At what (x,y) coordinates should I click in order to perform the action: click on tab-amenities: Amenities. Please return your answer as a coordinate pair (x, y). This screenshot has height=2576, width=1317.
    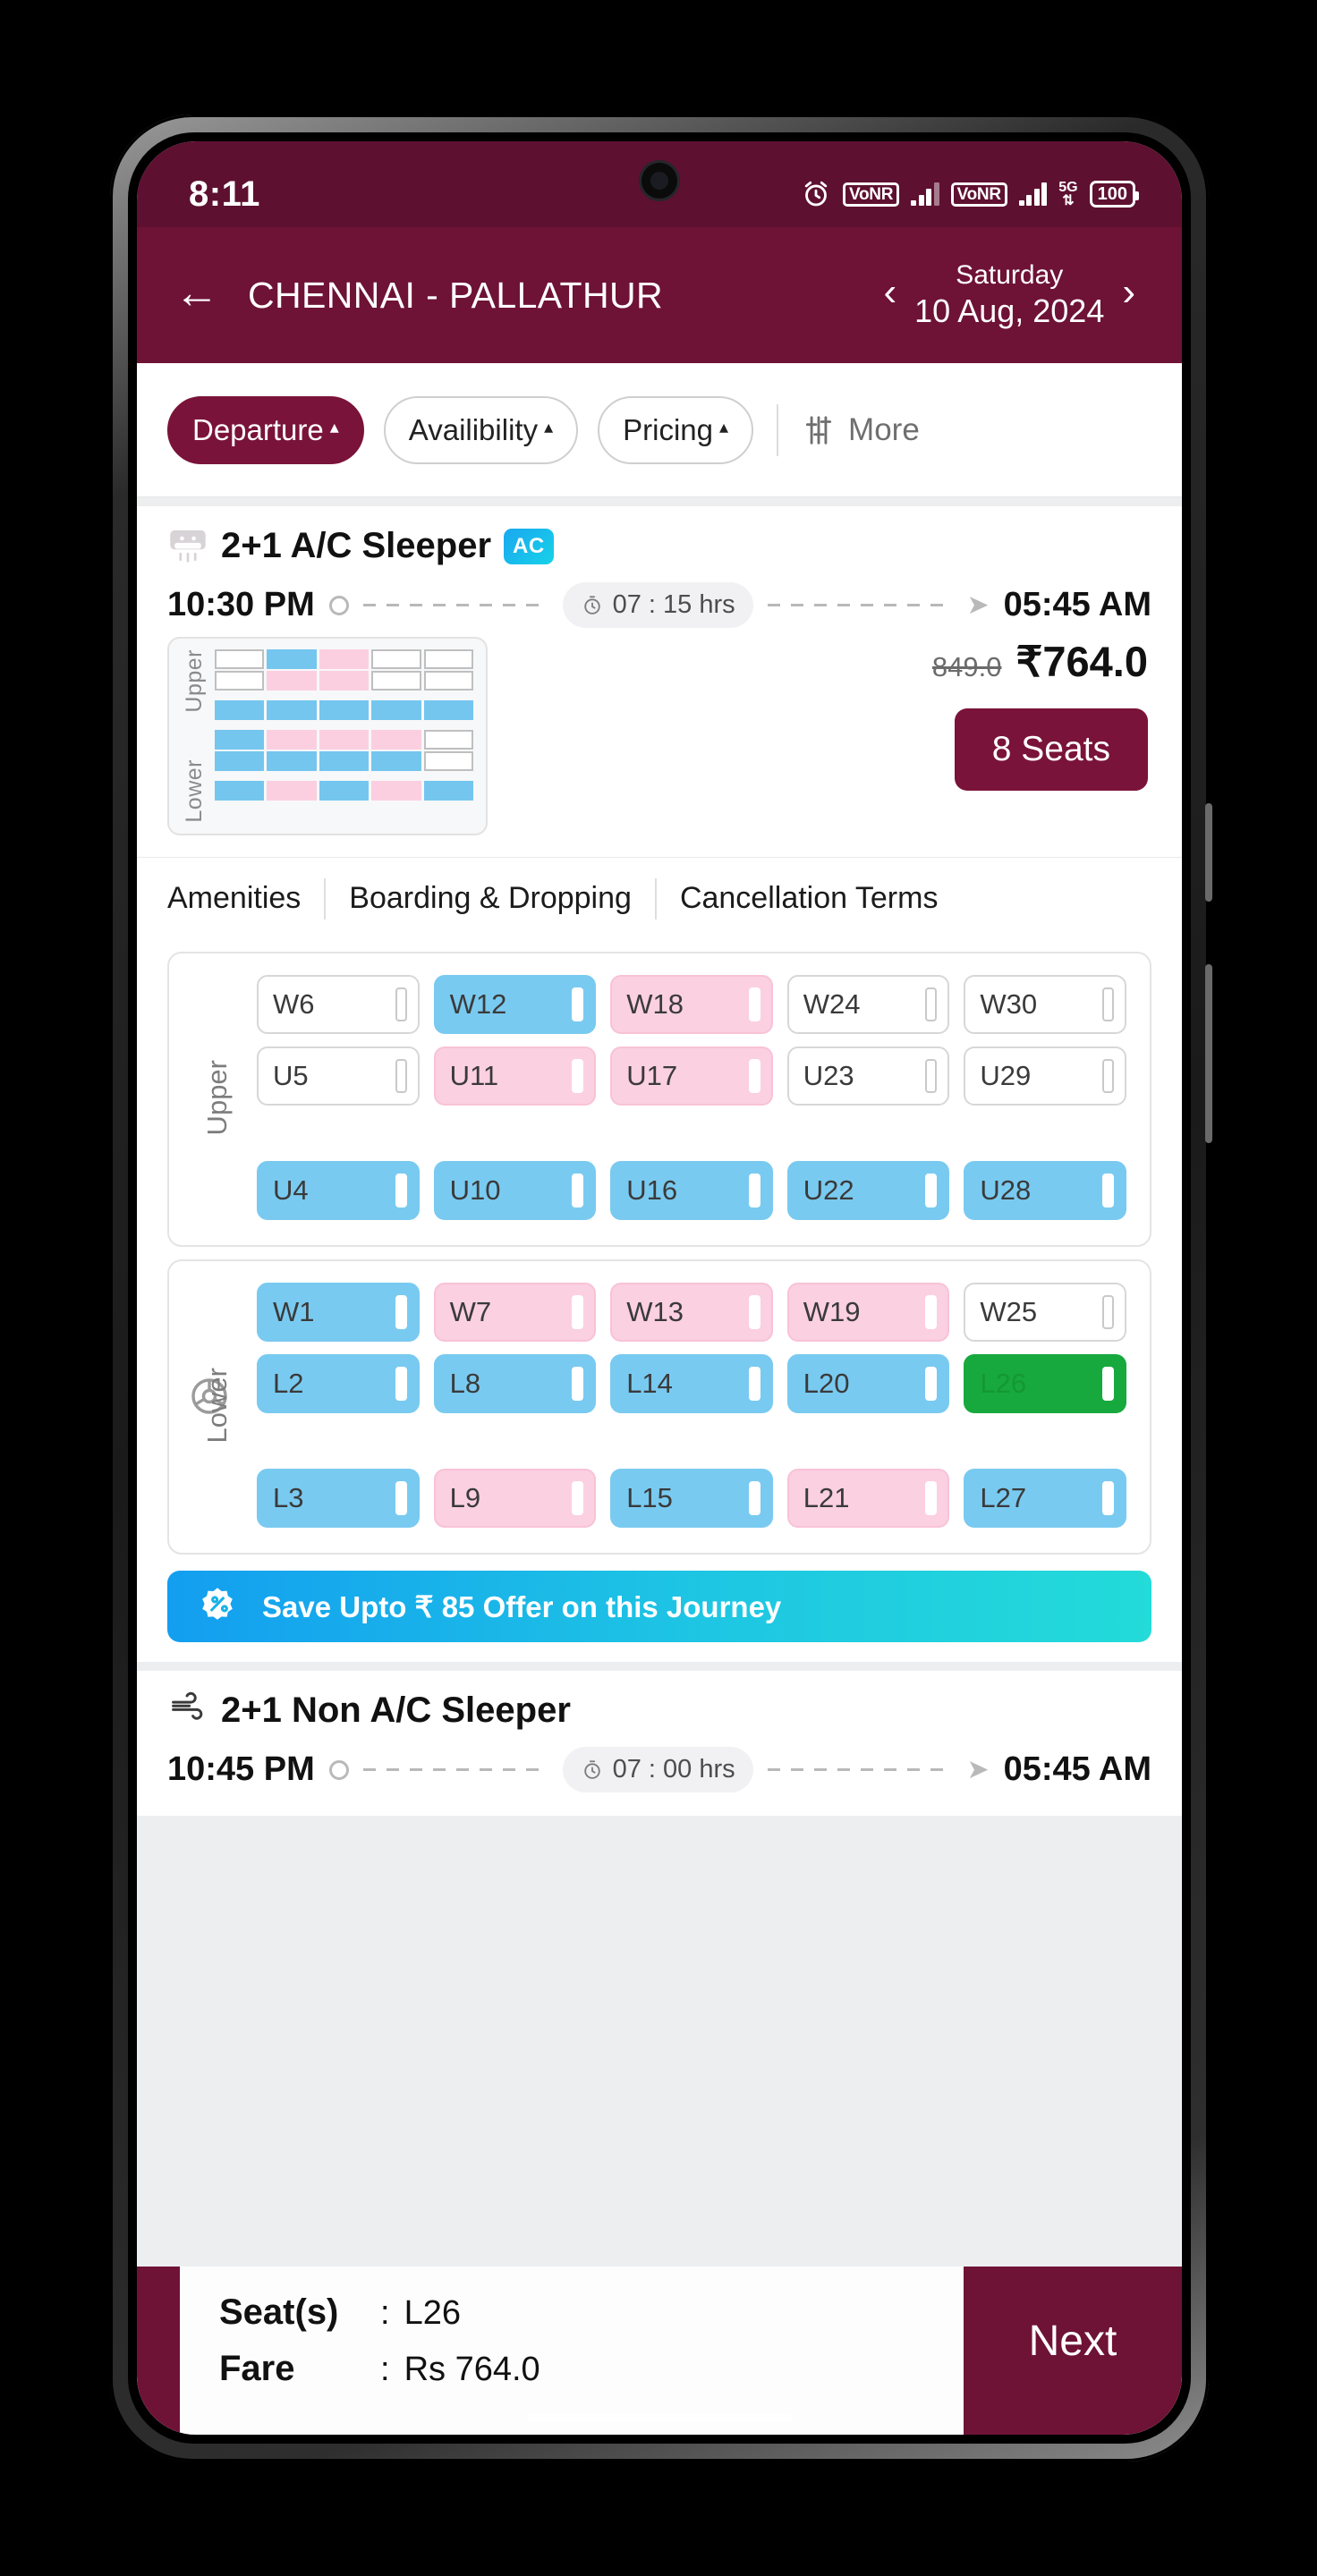
    Looking at the image, I should click on (246, 898).